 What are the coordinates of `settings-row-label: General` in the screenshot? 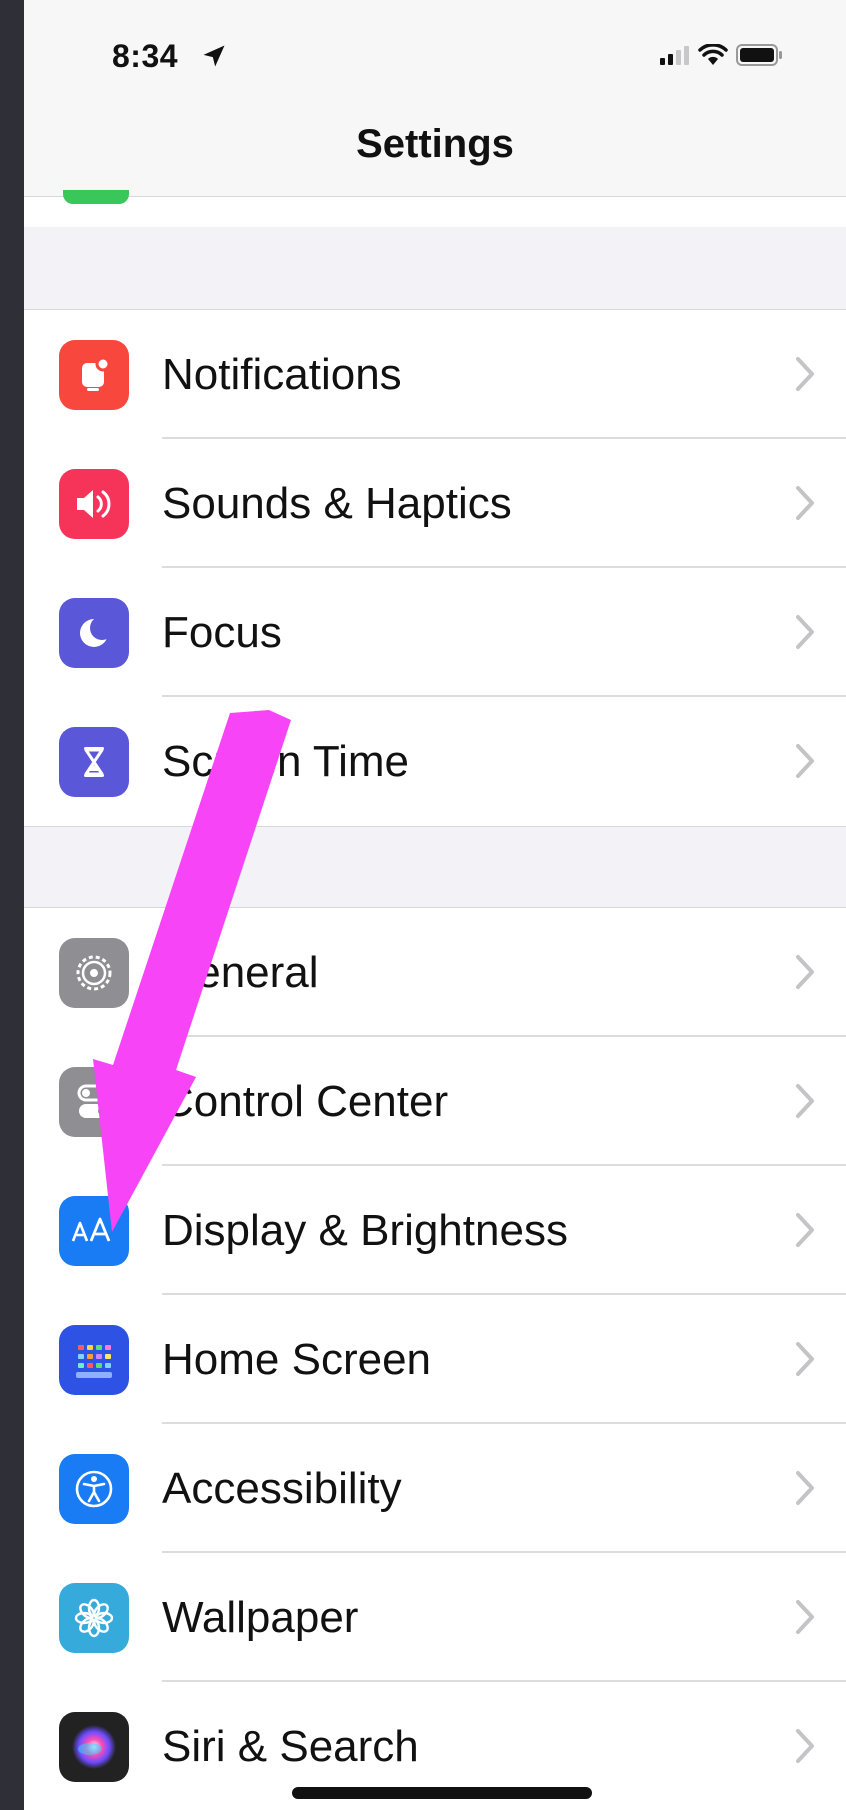 It's located at (240, 972).